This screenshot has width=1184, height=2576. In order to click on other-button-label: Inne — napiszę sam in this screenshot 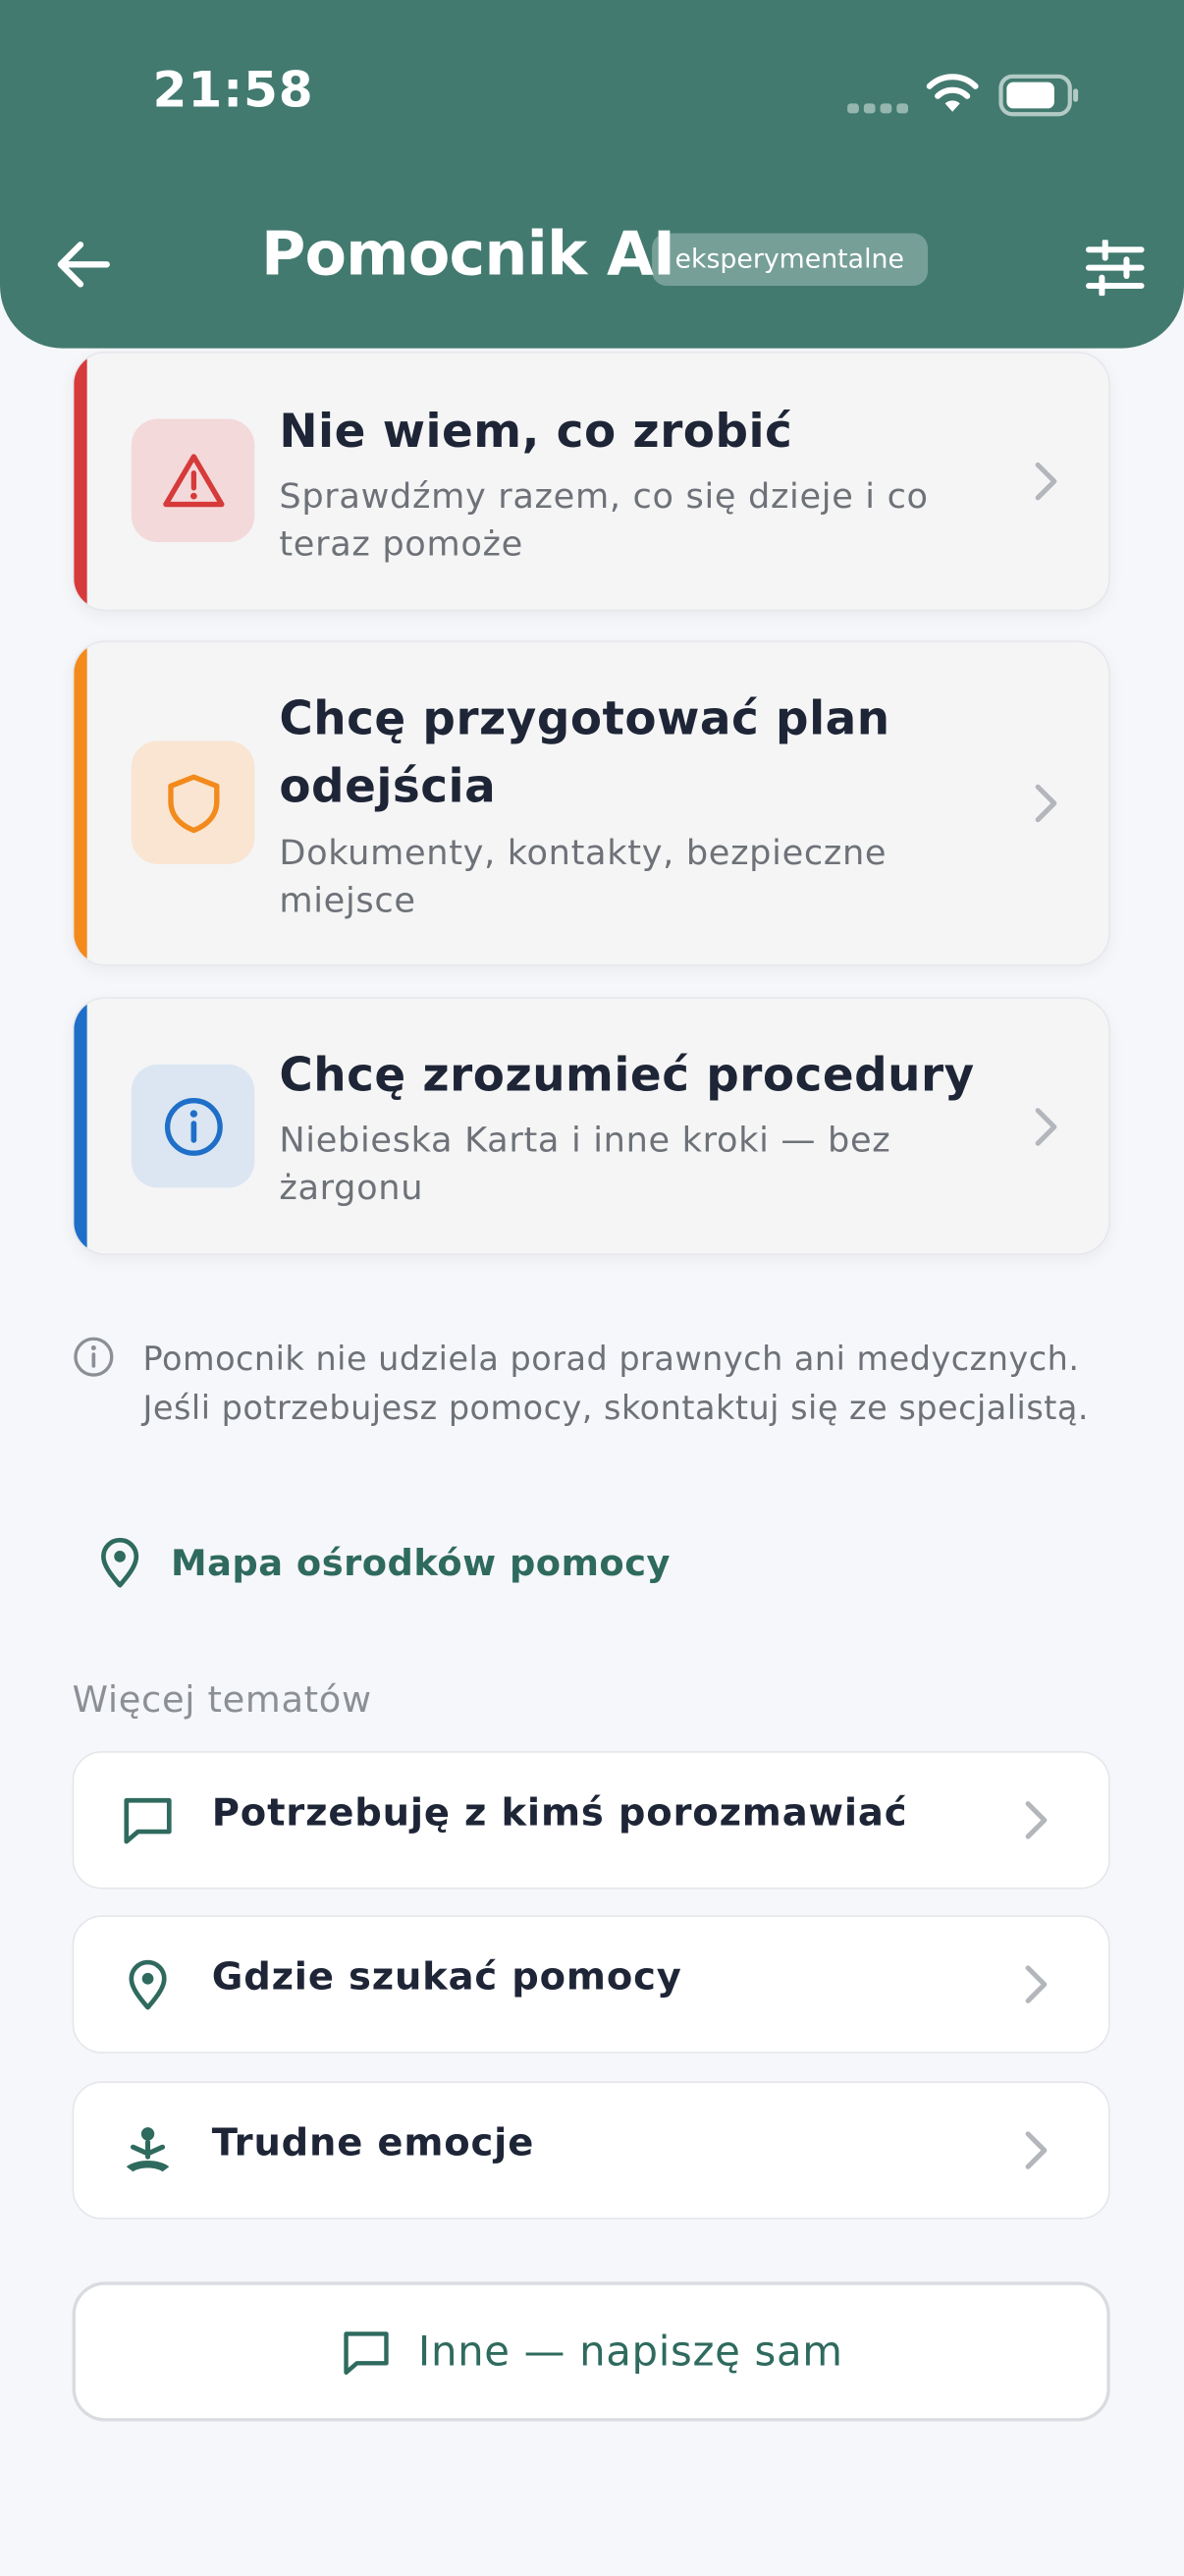, I will do `click(630, 2352)`.